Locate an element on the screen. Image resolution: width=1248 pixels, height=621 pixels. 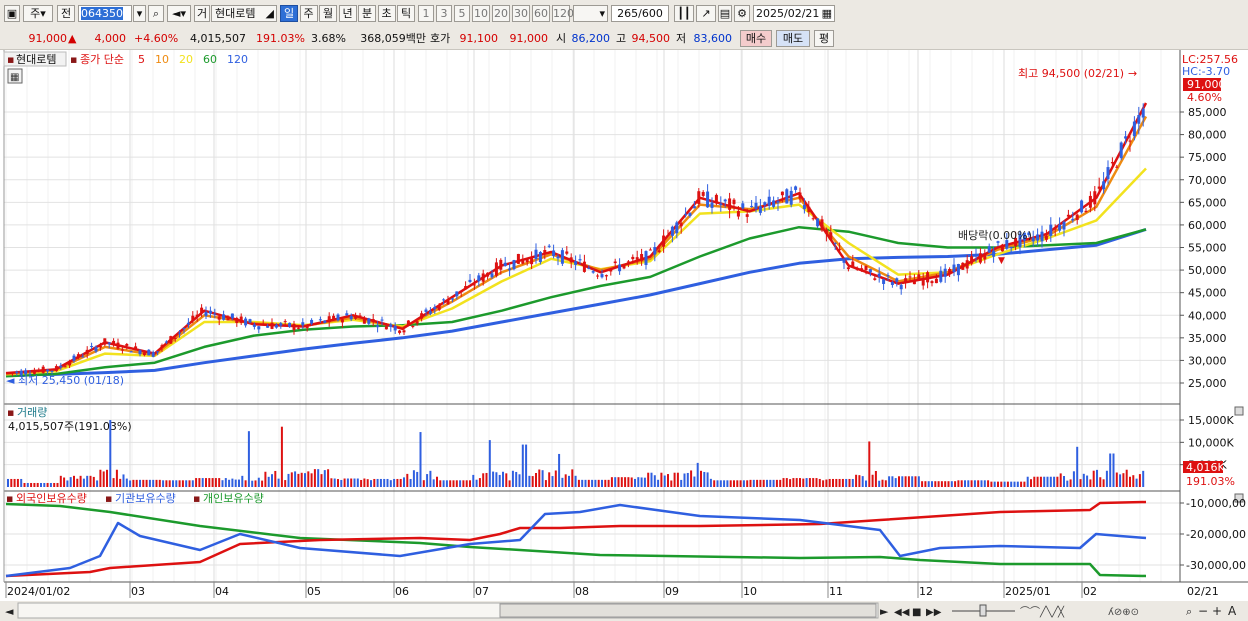
interval-button-1: 3 is located at coordinates (444, 13).